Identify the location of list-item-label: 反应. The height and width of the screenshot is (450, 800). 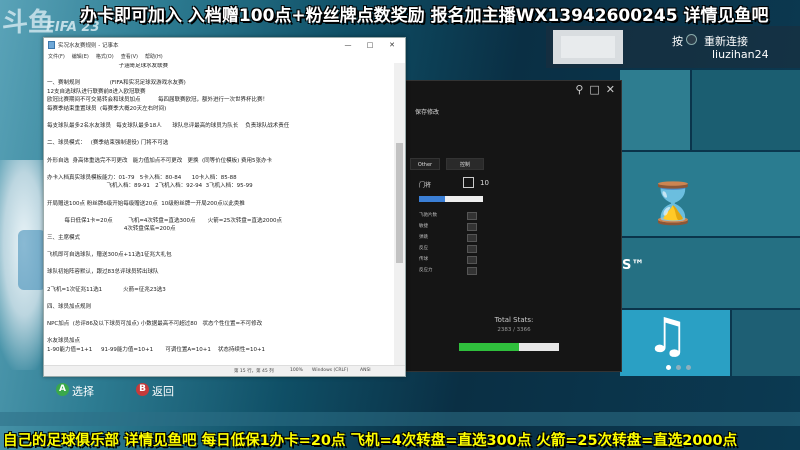
(423, 248).